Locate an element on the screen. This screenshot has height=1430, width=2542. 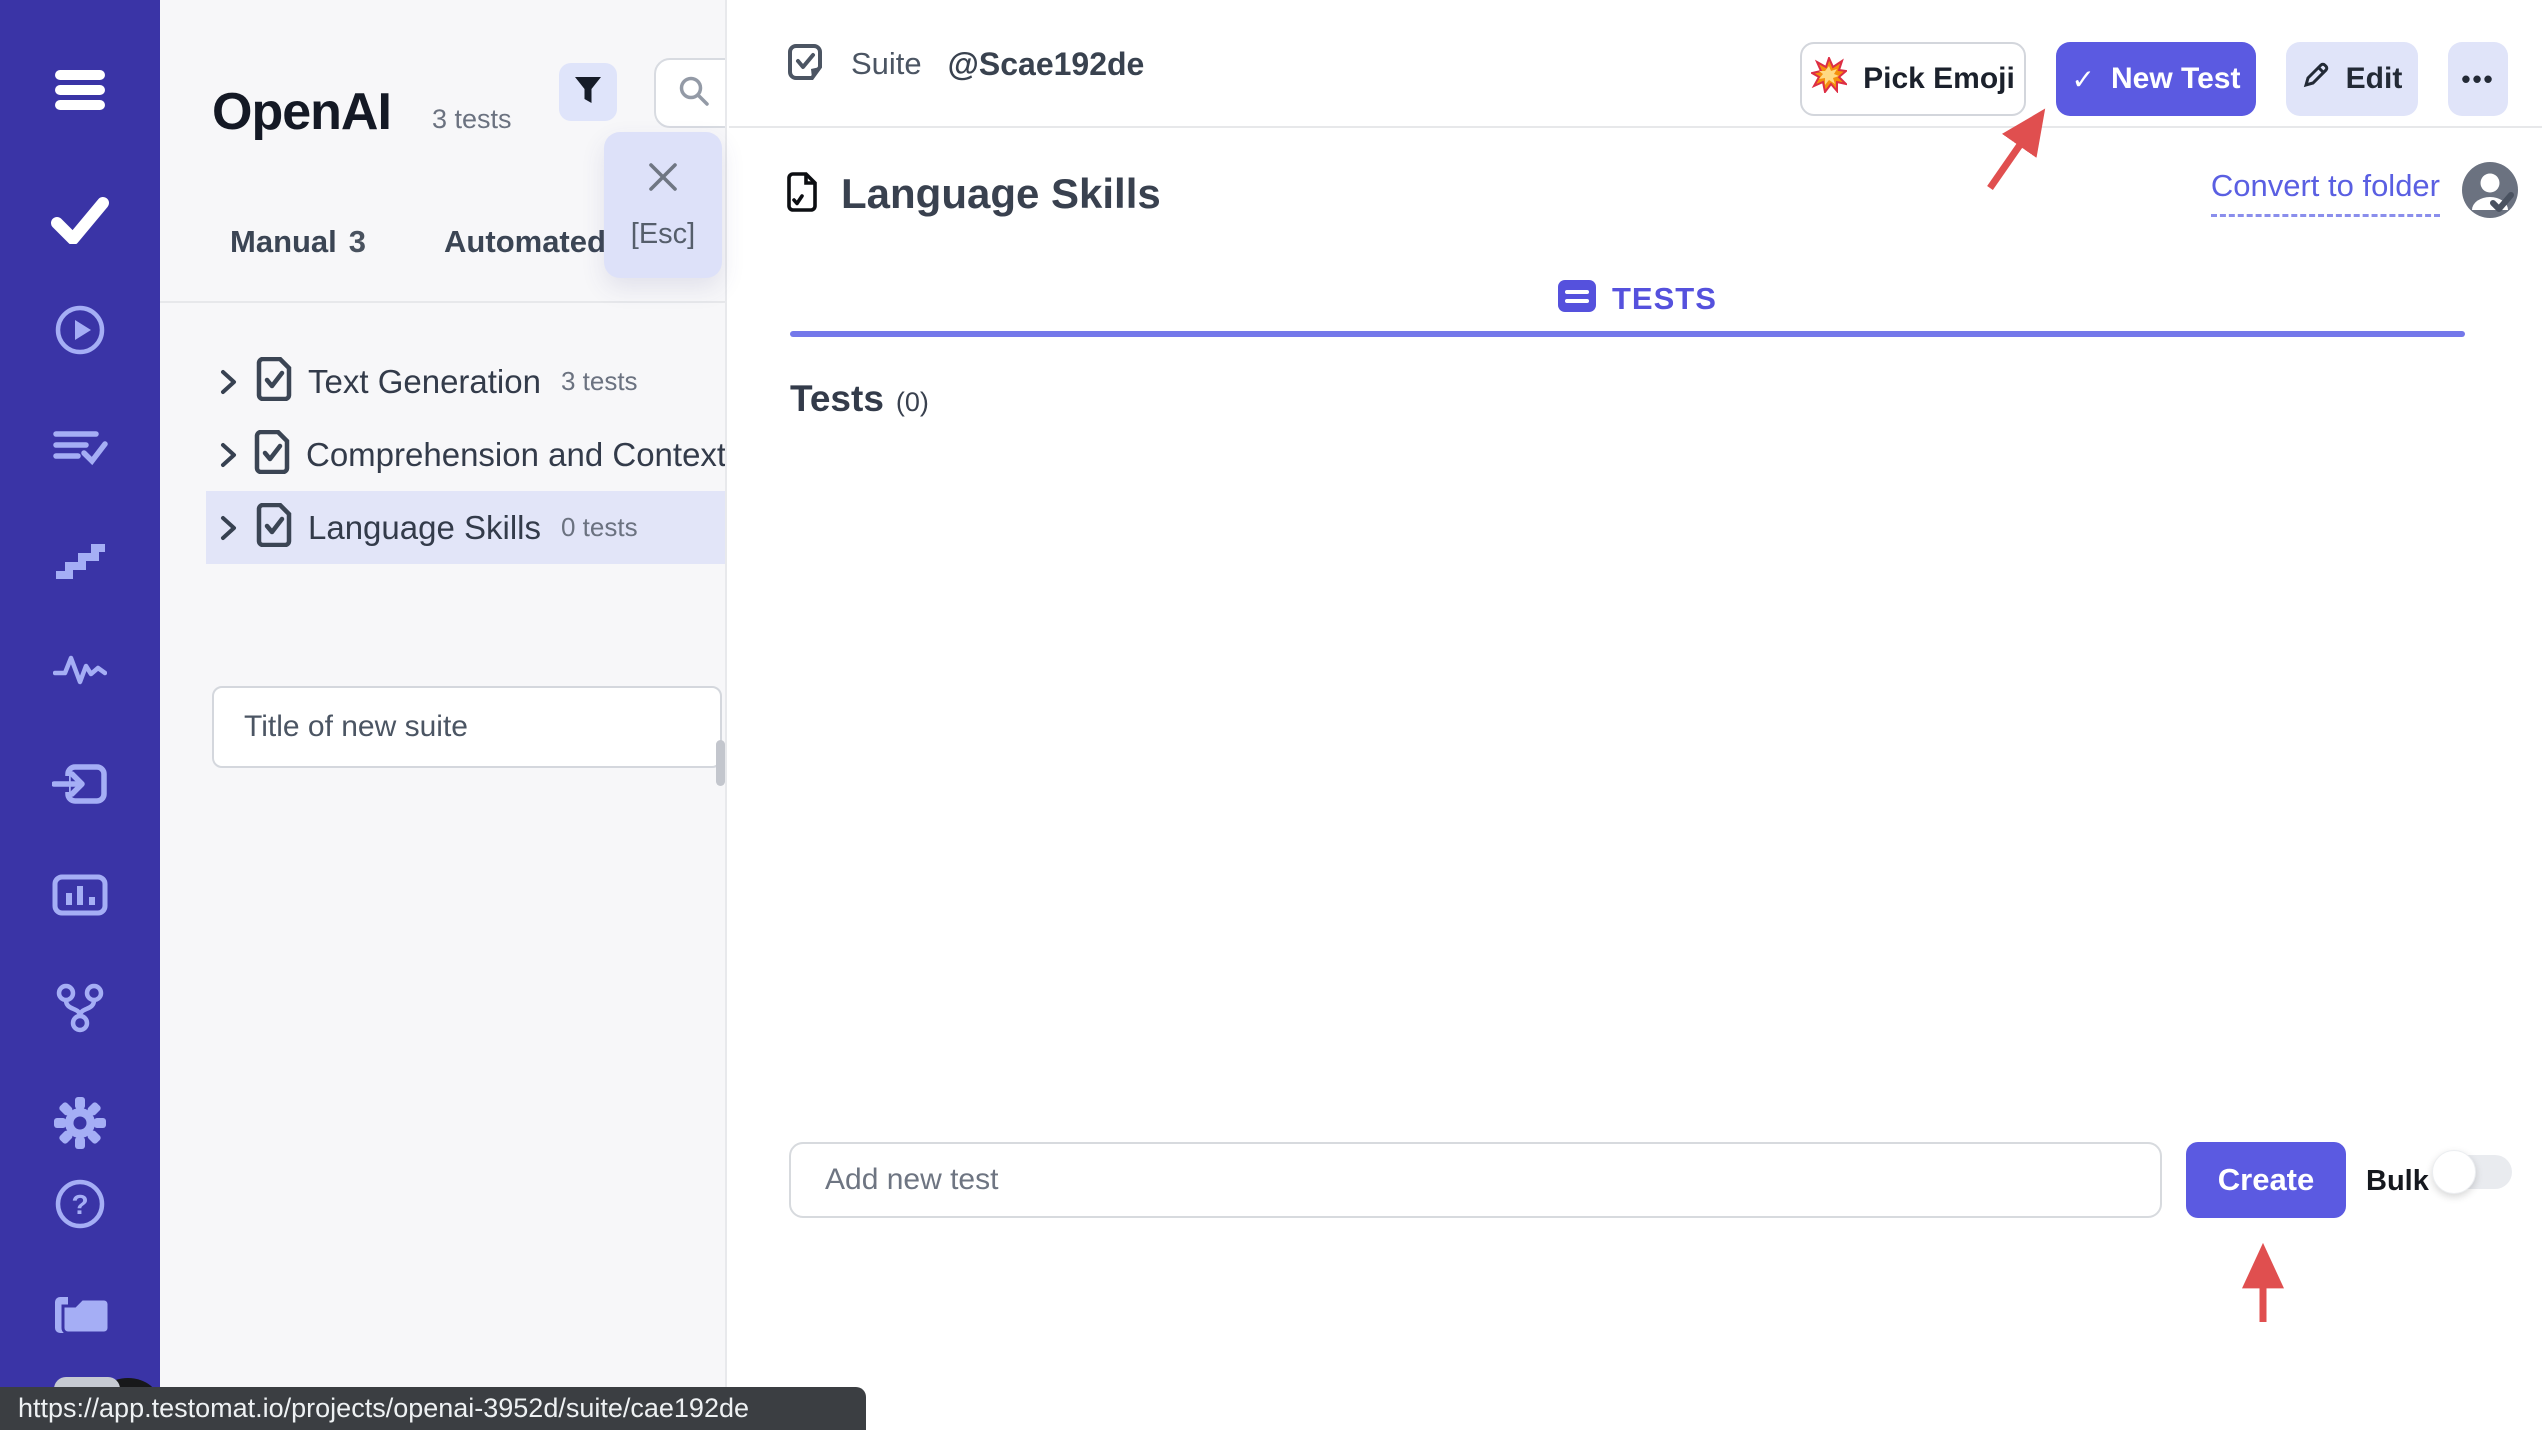
tab-tests: TESTS is located at coordinates (1637, 298).